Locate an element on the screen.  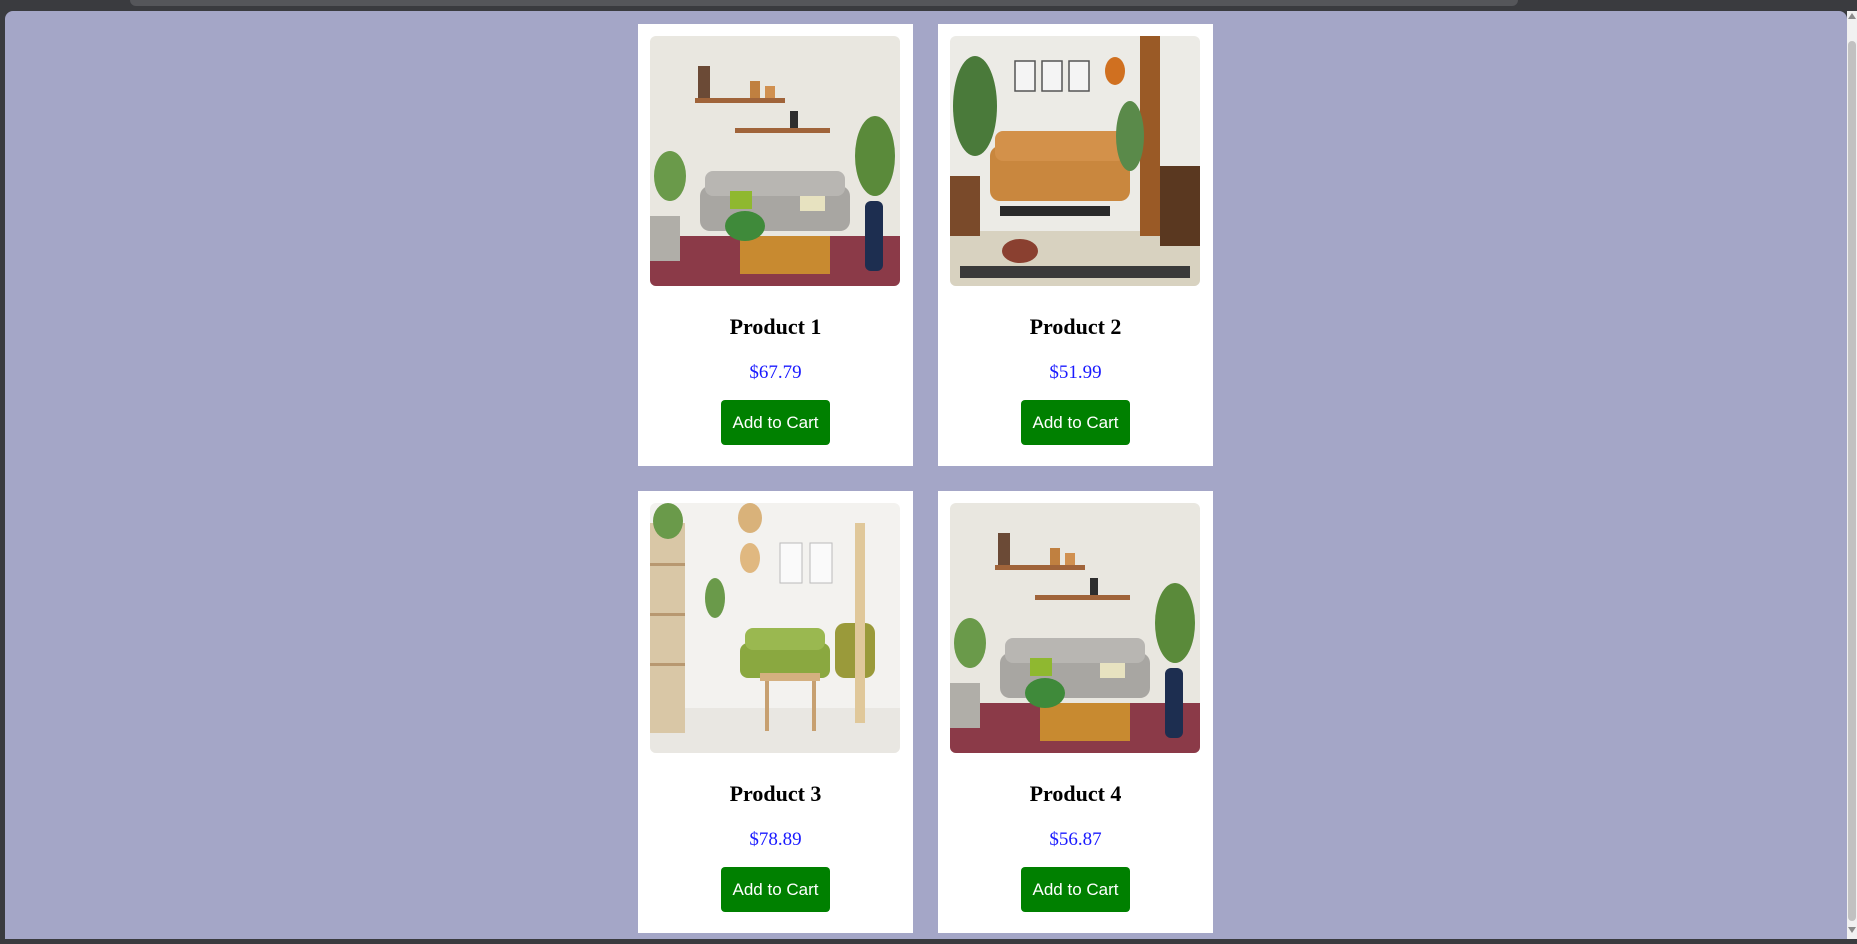
window-top-tab-edge is located at coordinates (824, 3).